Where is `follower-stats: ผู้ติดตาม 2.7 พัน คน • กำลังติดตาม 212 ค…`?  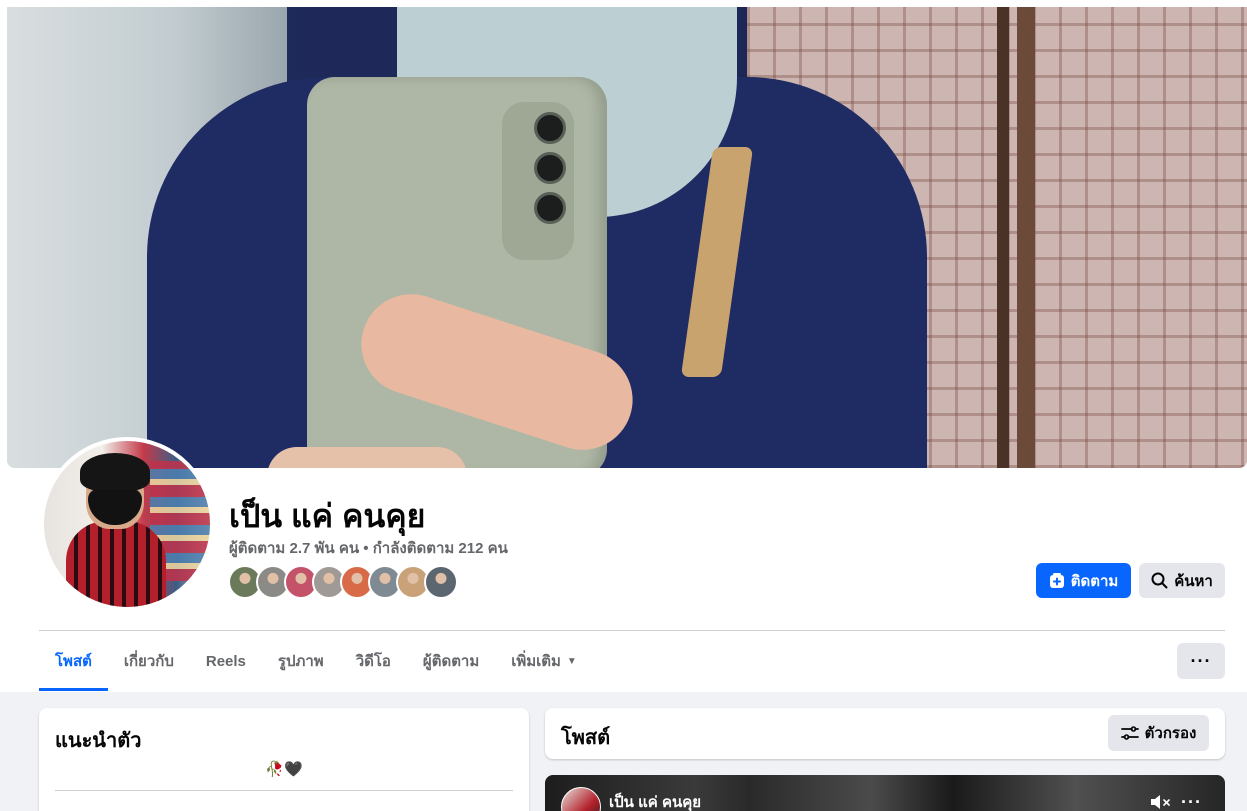
follower-stats: ผู้ติดตาม 2.7 พัน คน • กำลังติดตาม 212 ค… is located at coordinates (368, 548).